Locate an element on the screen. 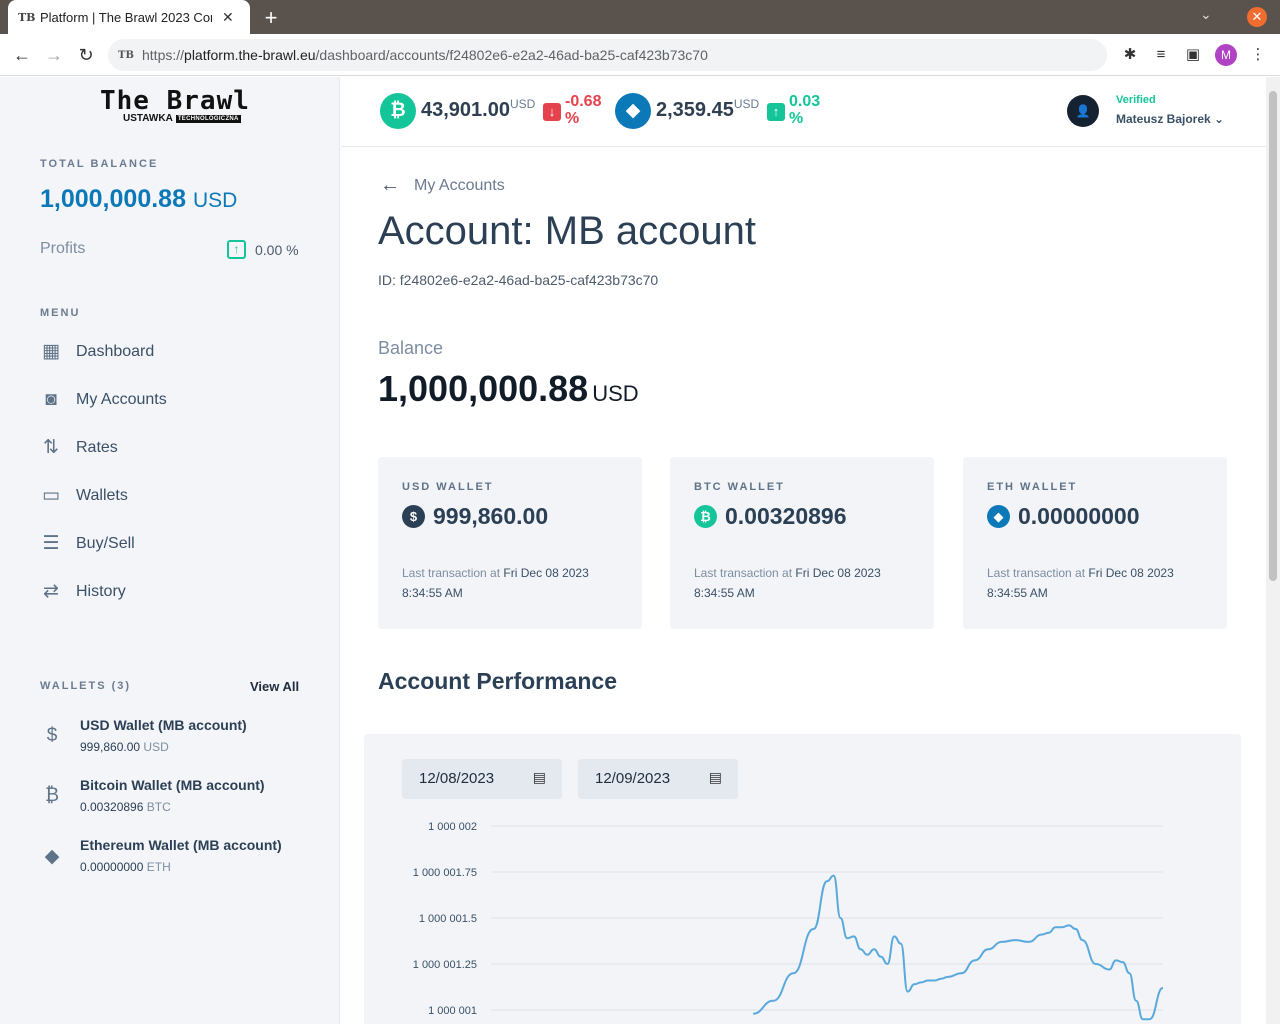  sidebar-item-dashboard: ▦ Dashboard is located at coordinates (97, 352).